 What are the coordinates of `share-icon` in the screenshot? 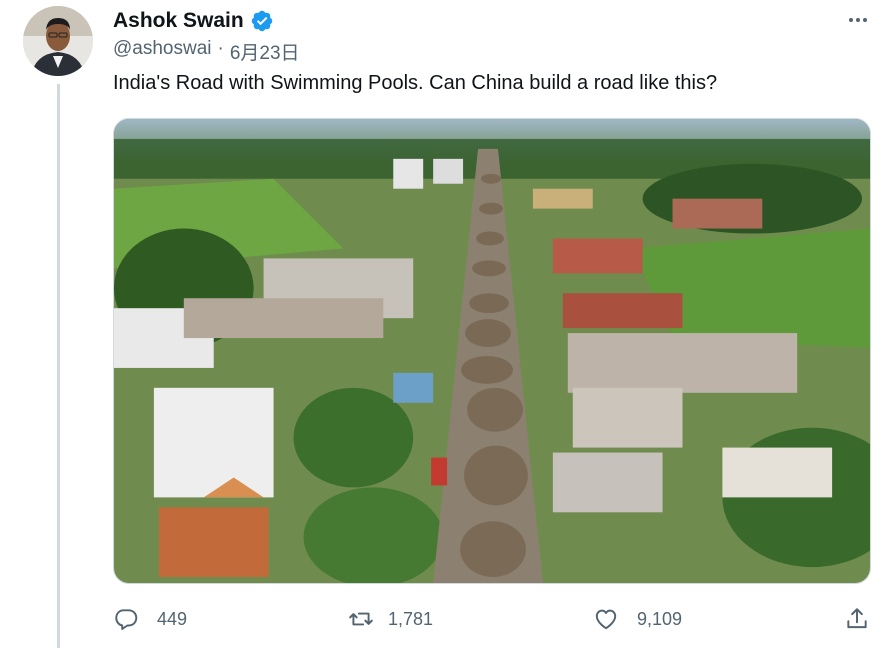 It's located at (857, 618).